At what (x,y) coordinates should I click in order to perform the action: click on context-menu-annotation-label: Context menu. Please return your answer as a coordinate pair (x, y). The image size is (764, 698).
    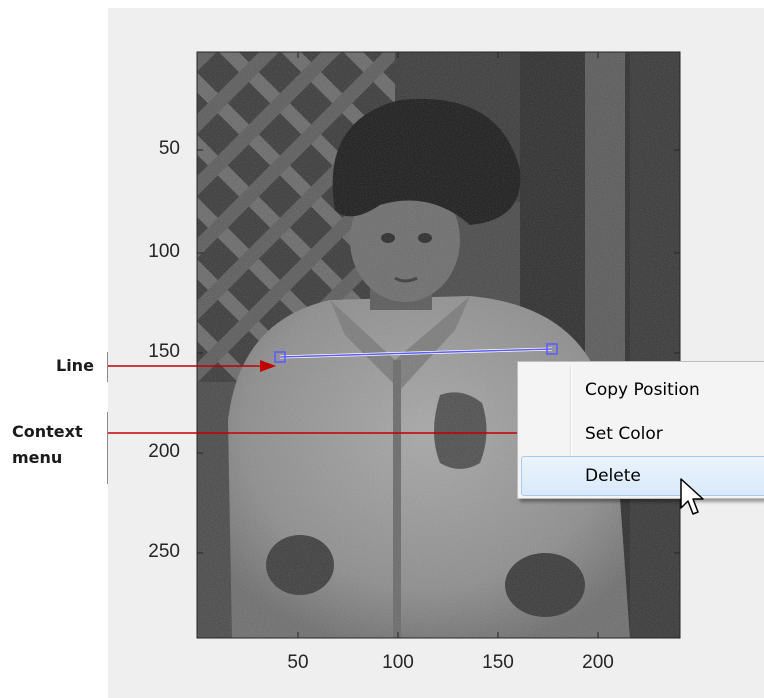
    Looking at the image, I should click on (47, 445).